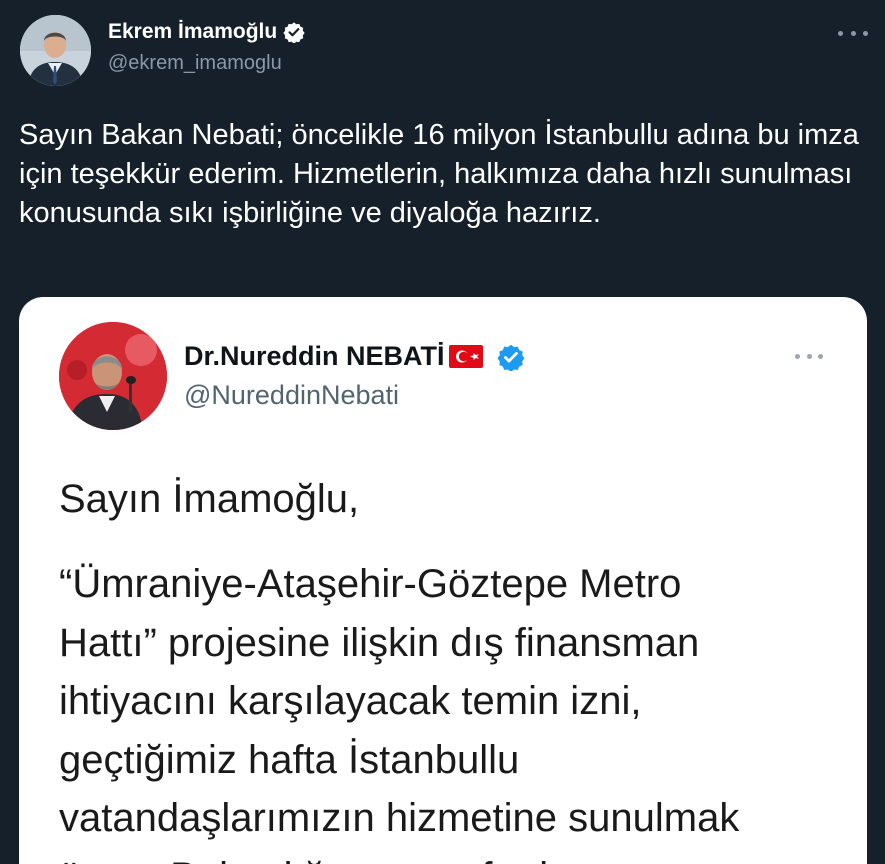 The image size is (885, 864). Describe the element at coordinates (195, 63) in the screenshot. I see `author-handle: @ekrem_imamoglu` at that location.